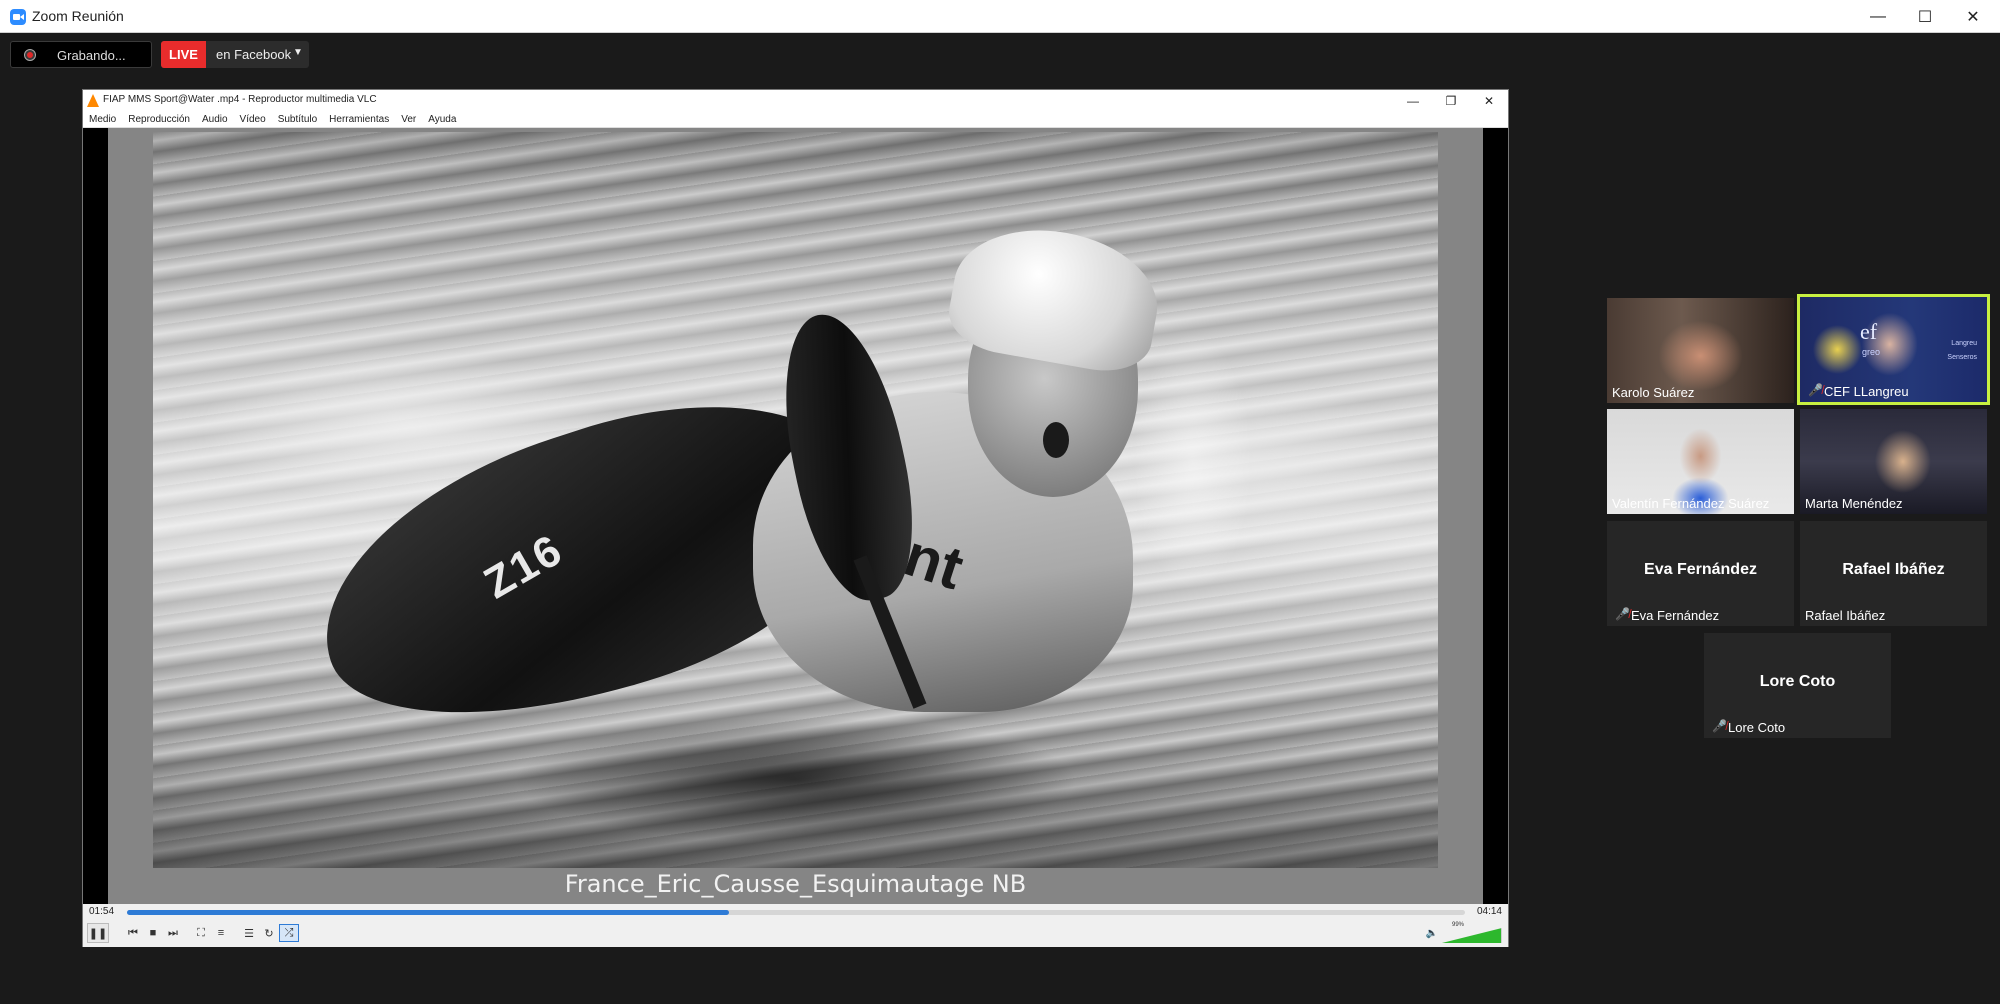 This screenshot has height=1004, width=2000. What do you see at coordinates (442, 119) in the screenshot?
I see `menu-ayuda: Ayuda` at bounding box center [442, 119].